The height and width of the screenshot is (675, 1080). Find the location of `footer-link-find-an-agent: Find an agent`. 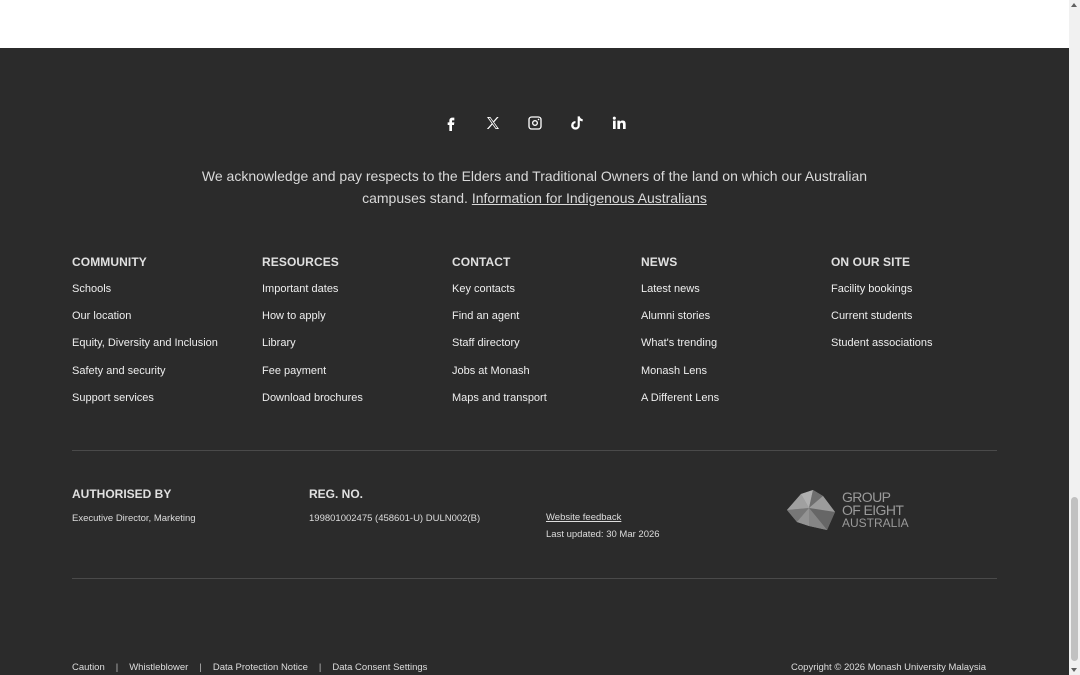

footer-link-find-an-agent: Find an agent is located at coordinates (485, 316).